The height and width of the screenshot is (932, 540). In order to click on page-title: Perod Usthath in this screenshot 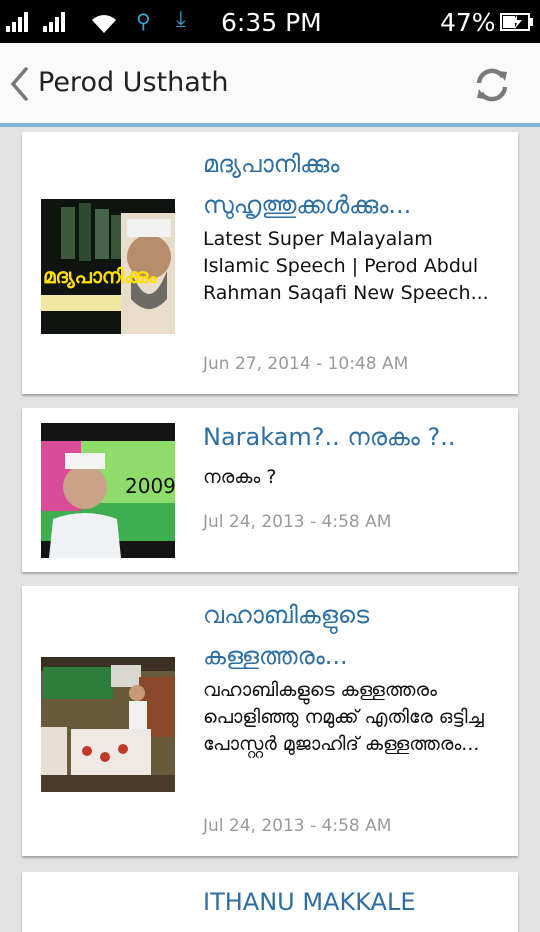, I will do `click(133, 82)`.